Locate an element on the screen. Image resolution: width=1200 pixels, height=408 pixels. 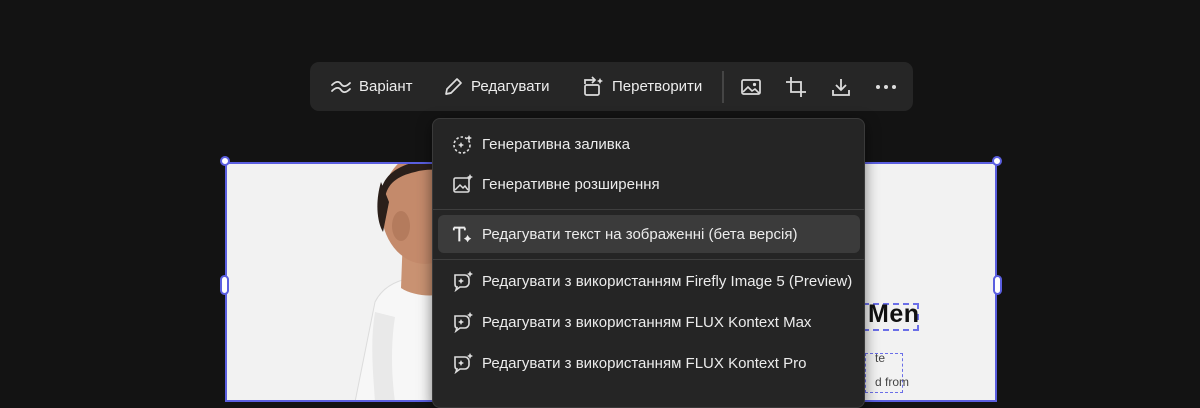
image-toolbar: Варіант Редагувати Перетворити is located at coordinates (611, 86).